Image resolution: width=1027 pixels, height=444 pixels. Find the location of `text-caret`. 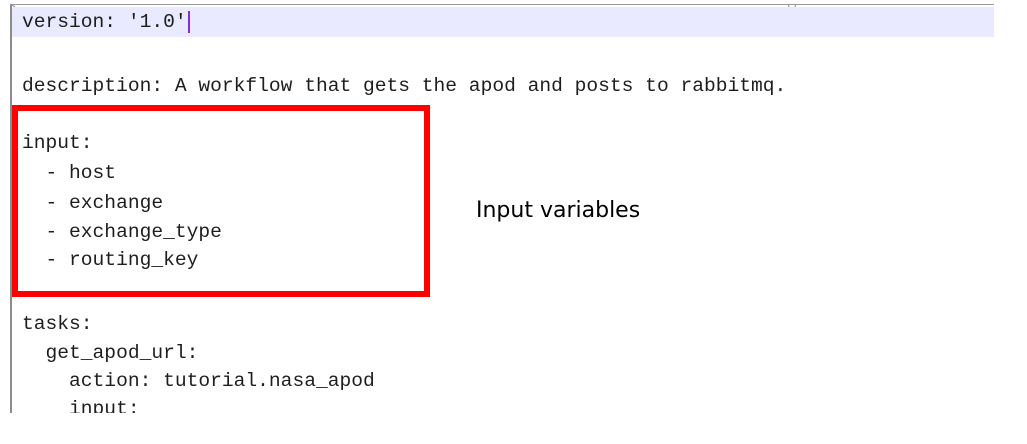

text-caret is located at coordinates (188, 21).